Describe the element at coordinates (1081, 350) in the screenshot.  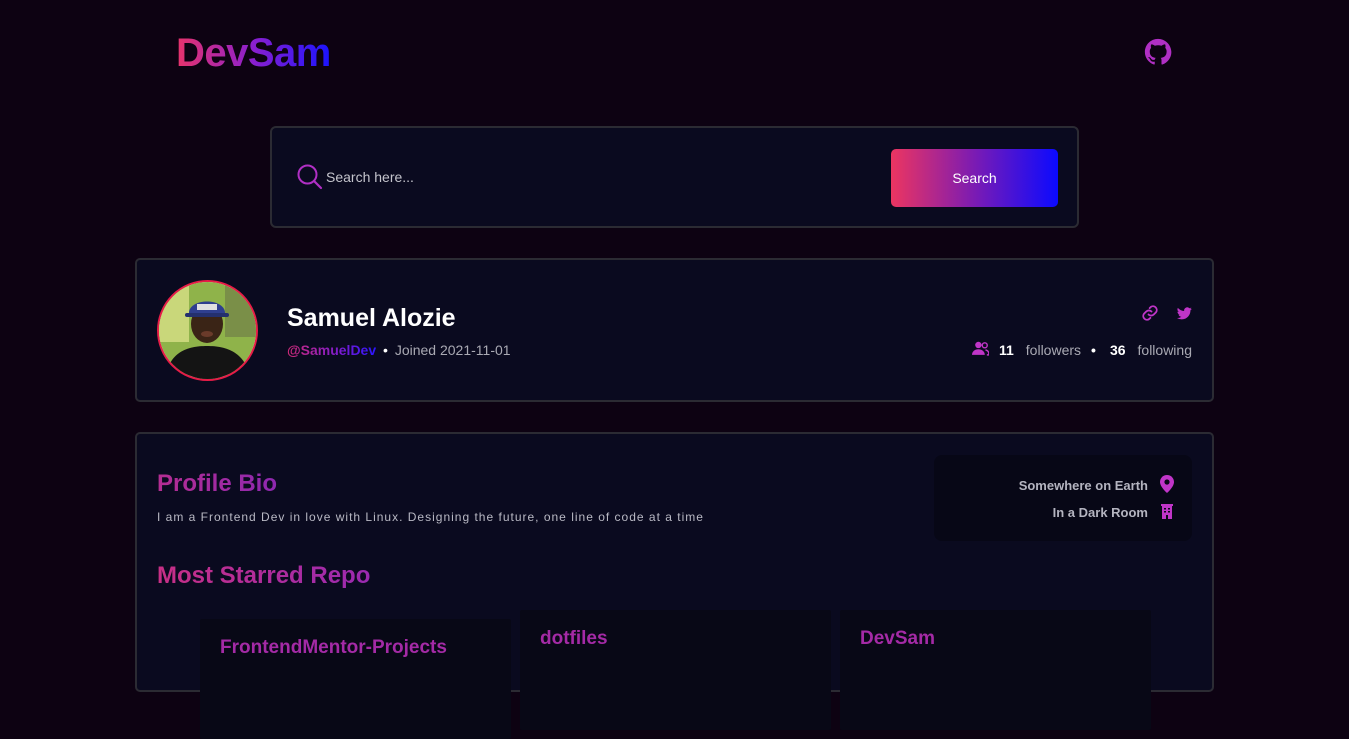
I see `follow-stats: 11 followers • 36 following` at that location.